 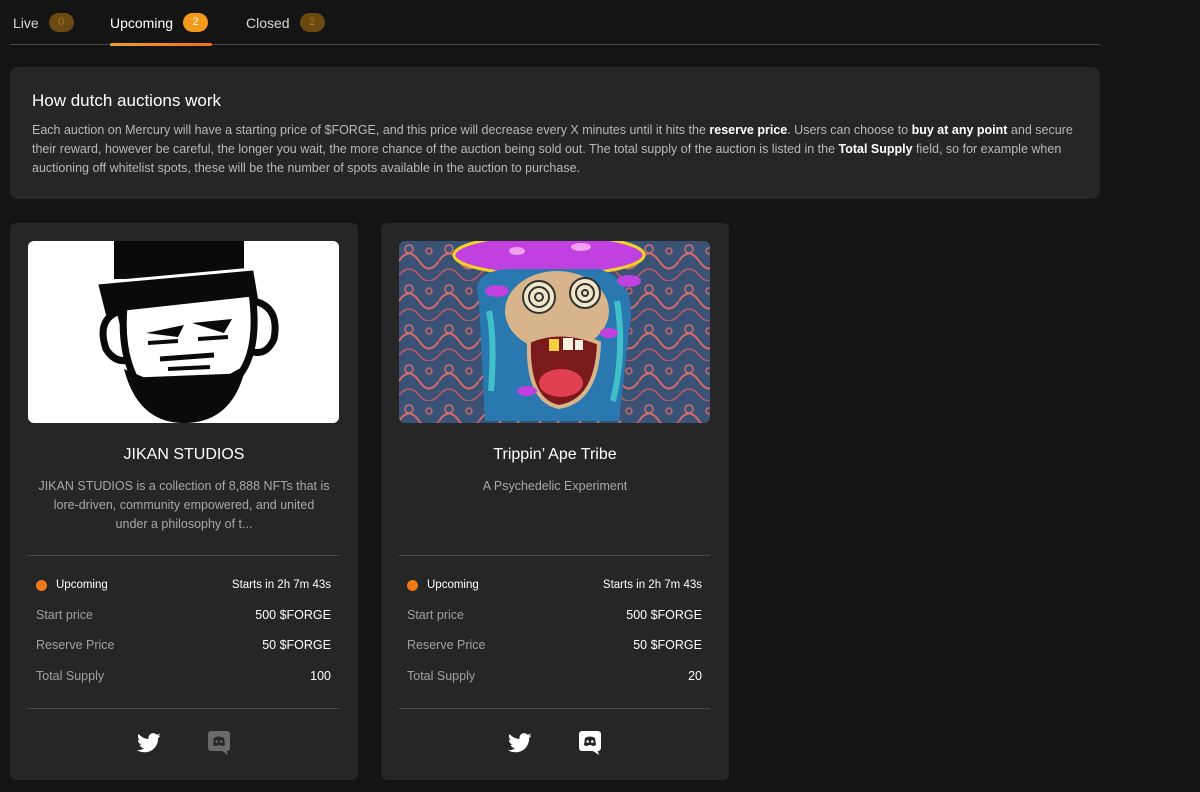 What do you see at coordinates (26, 22) in the screenshot?
I see `tab-live-label: Live` at bounding box center [26, 22].